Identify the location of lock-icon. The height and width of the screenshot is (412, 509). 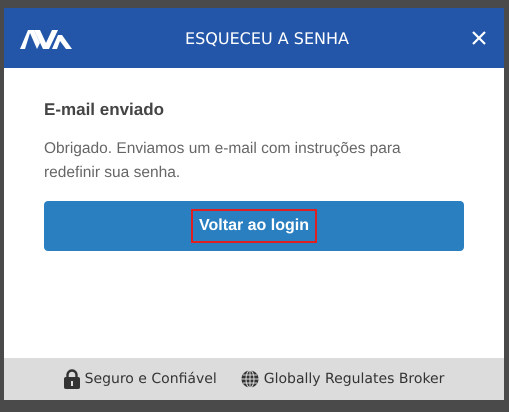
(72, 379).